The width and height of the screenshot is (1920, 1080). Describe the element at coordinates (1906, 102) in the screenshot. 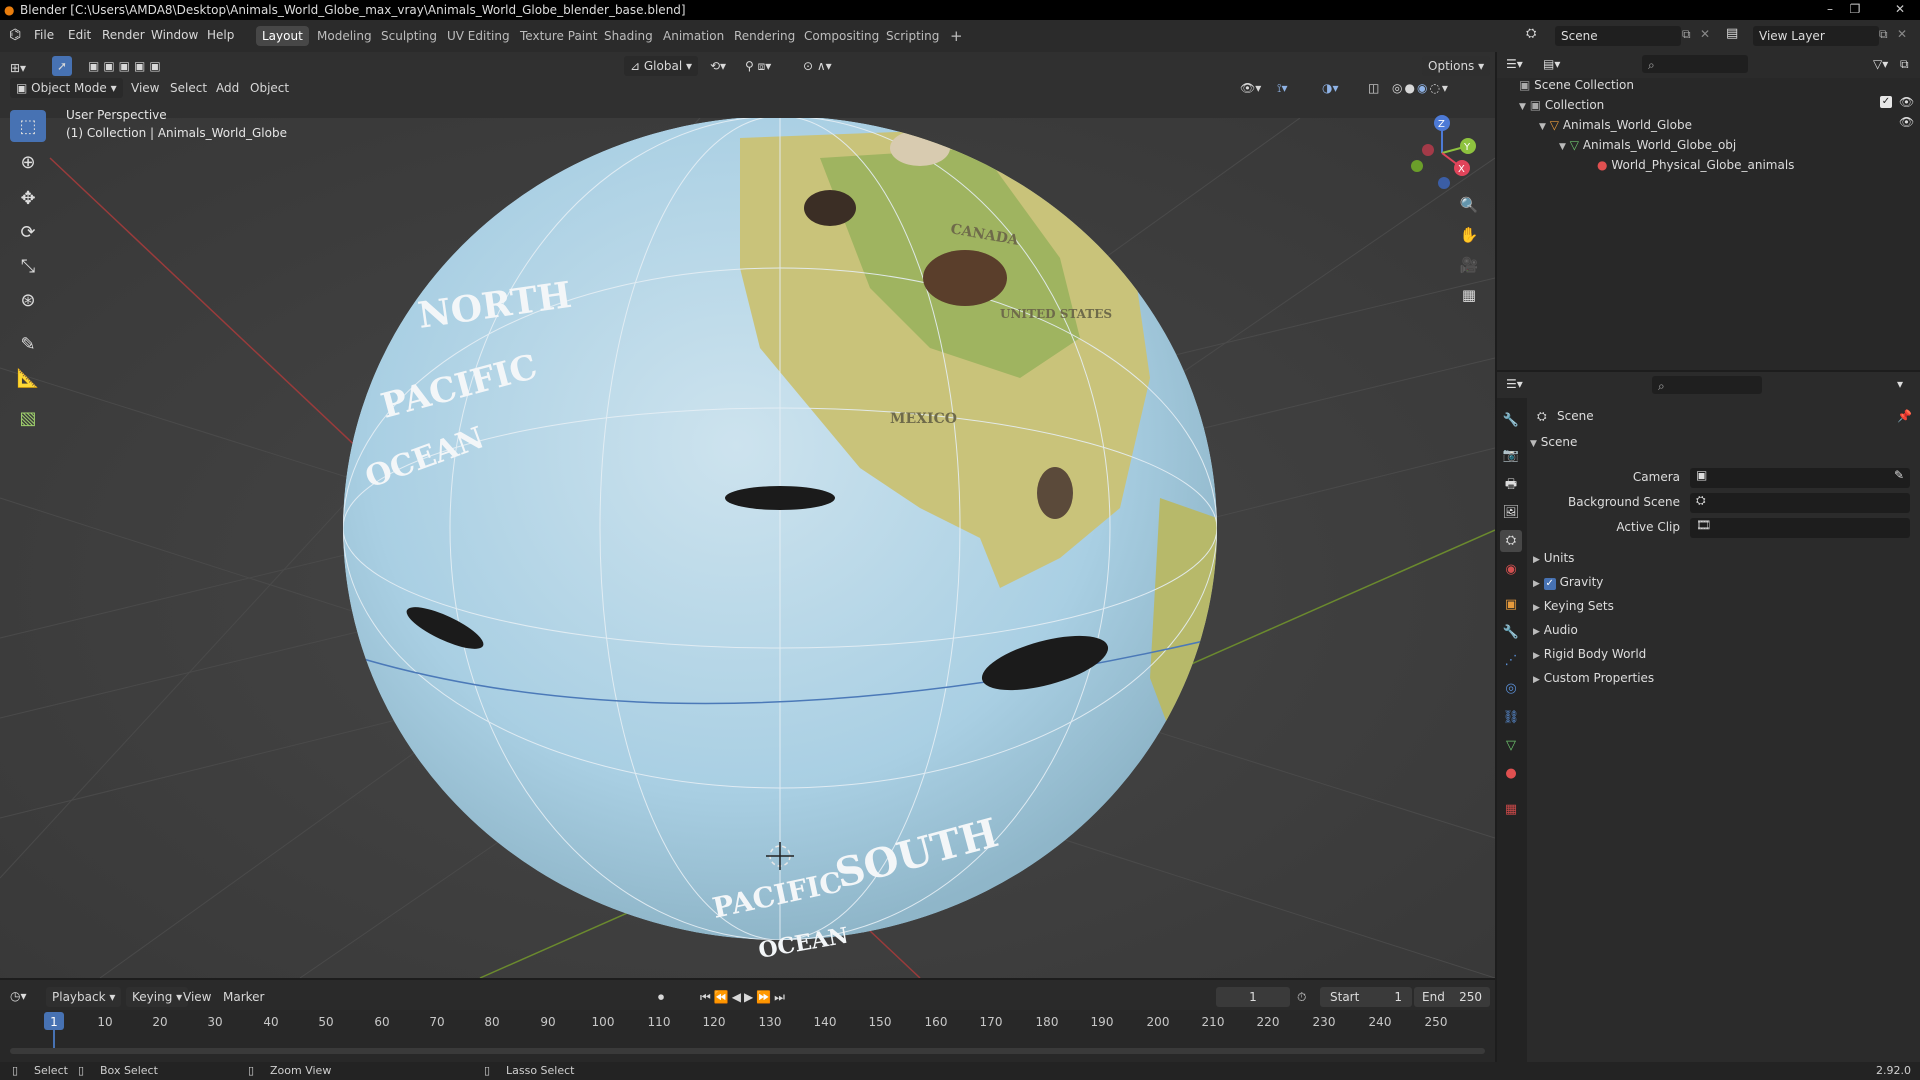

I see `collection-visibility-eye-icon: 👁` at that location.